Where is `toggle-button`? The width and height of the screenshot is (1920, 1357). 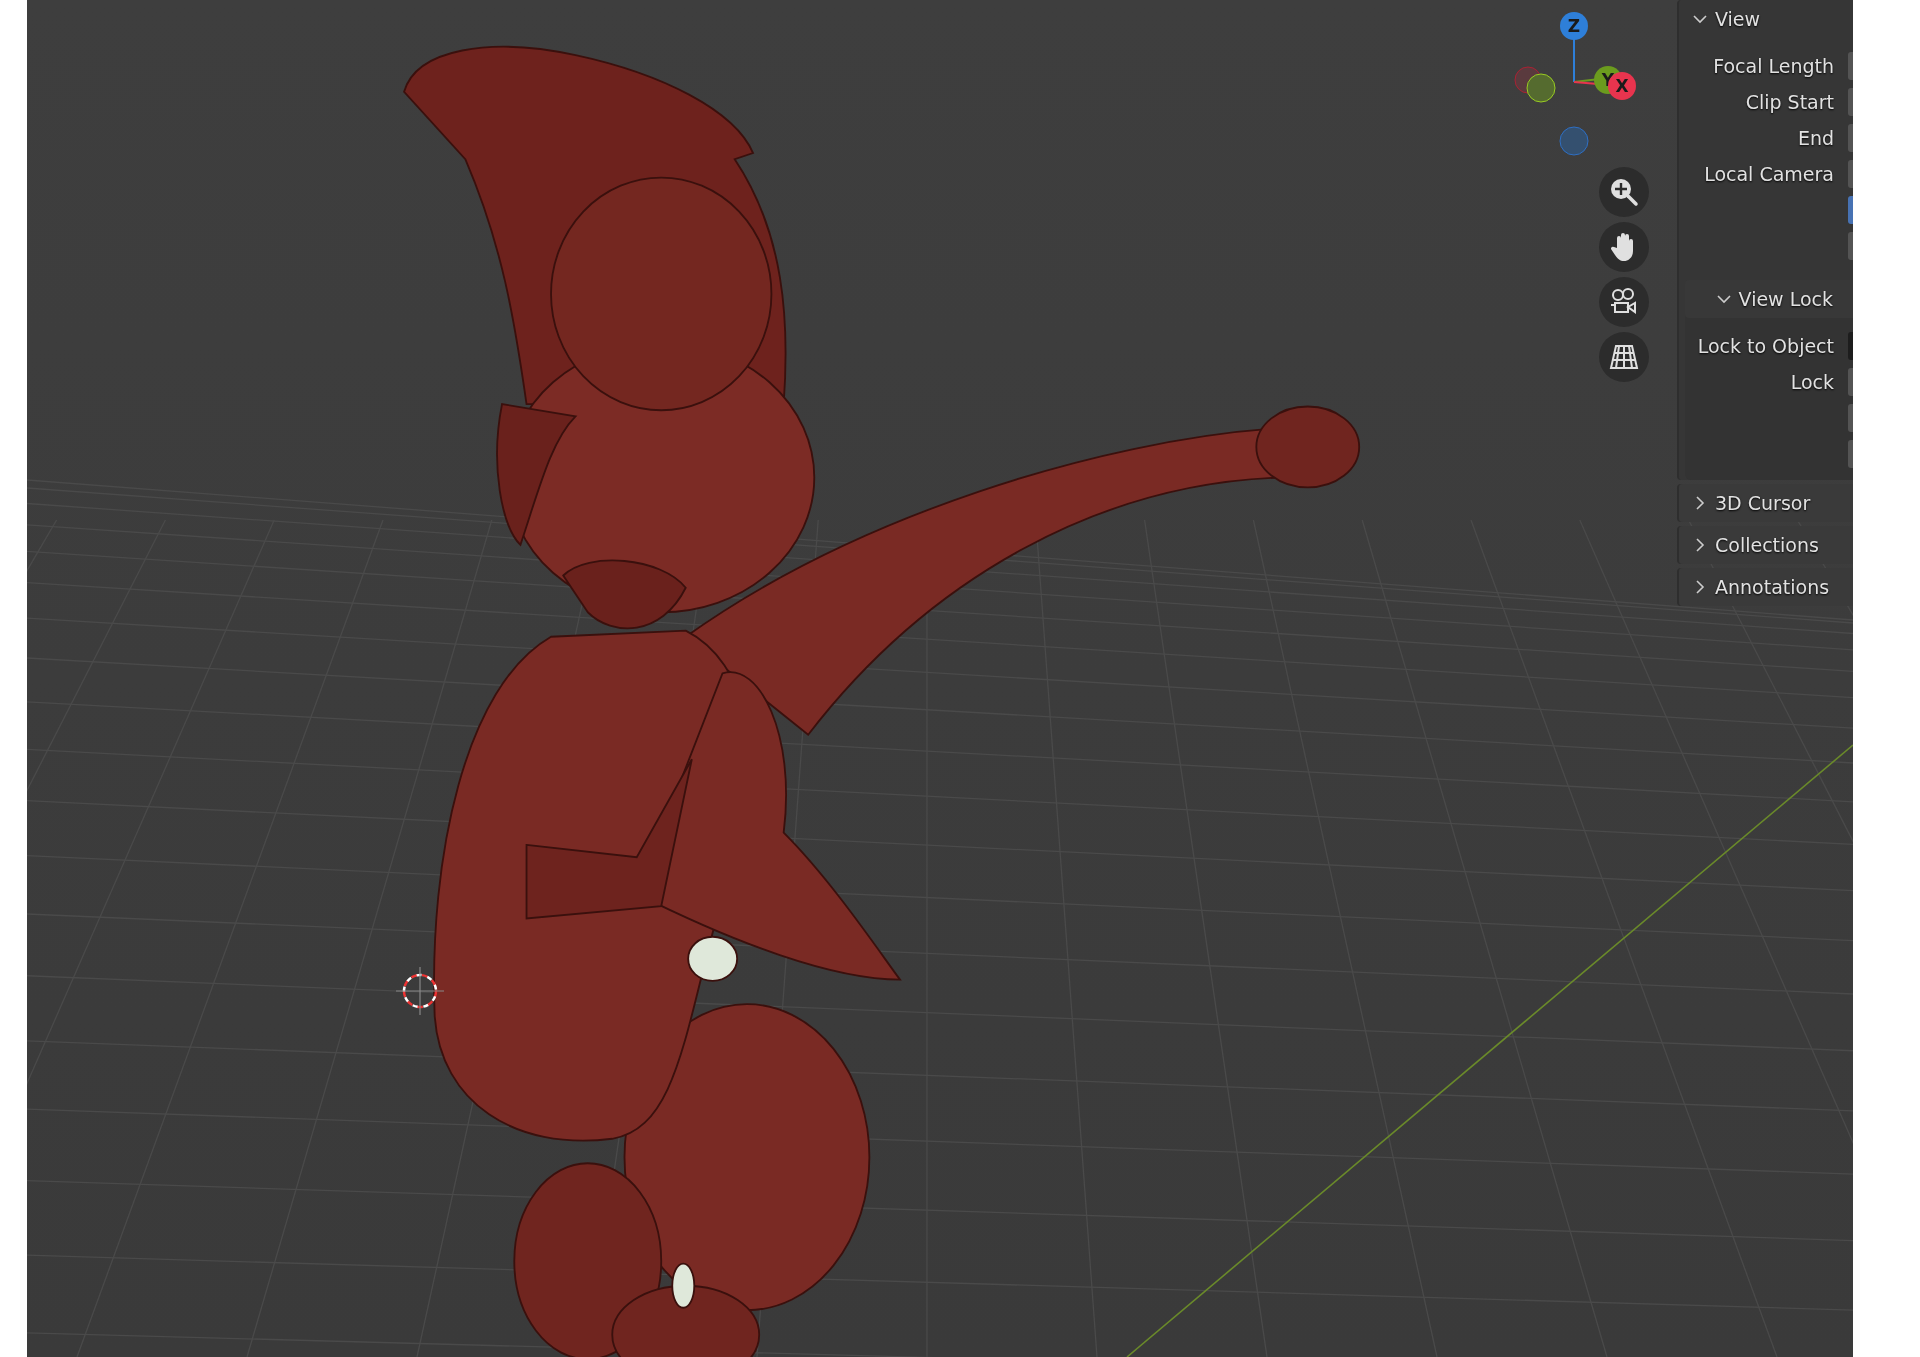 toggle-button is located at coordinates (1850, 210).